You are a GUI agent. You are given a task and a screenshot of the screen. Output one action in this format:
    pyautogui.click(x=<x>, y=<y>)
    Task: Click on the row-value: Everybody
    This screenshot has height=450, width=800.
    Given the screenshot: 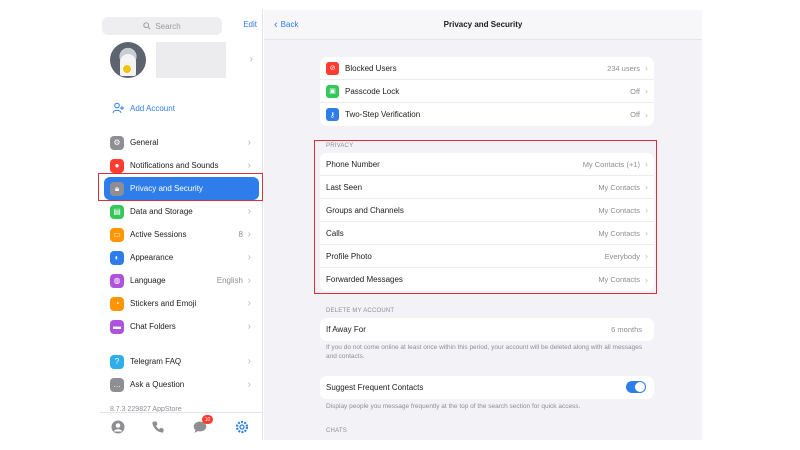 What is the action you would take?
    pyautogui.click(x=622, y=256)
    